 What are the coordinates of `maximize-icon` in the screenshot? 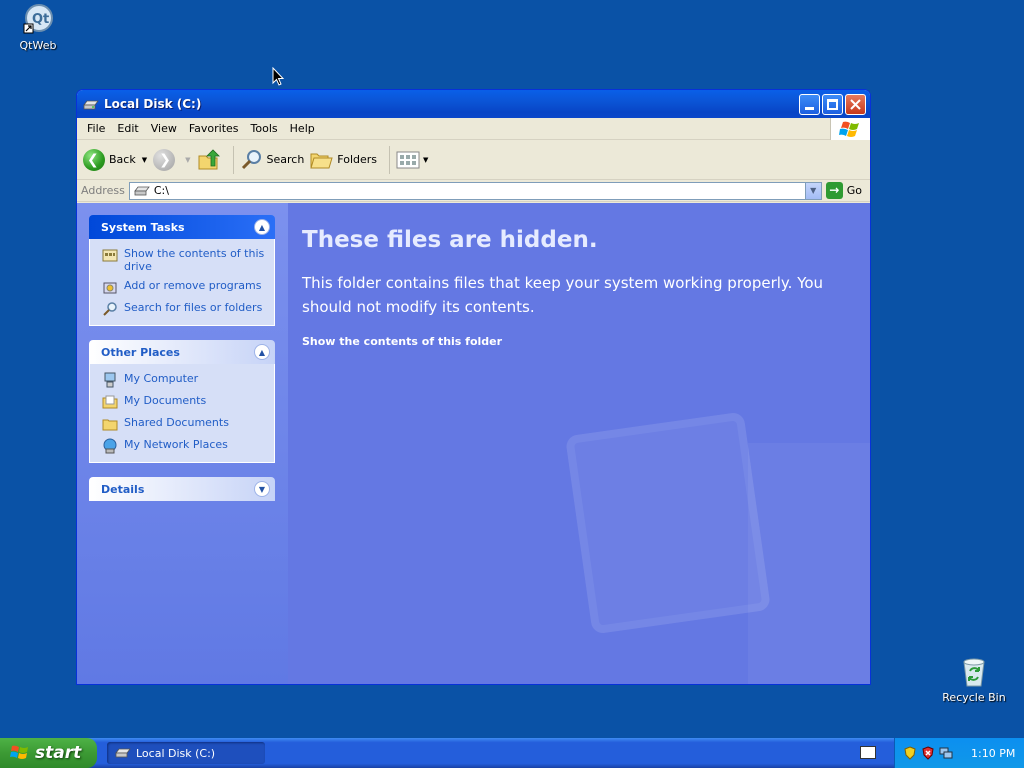 It's located at (832, 104).